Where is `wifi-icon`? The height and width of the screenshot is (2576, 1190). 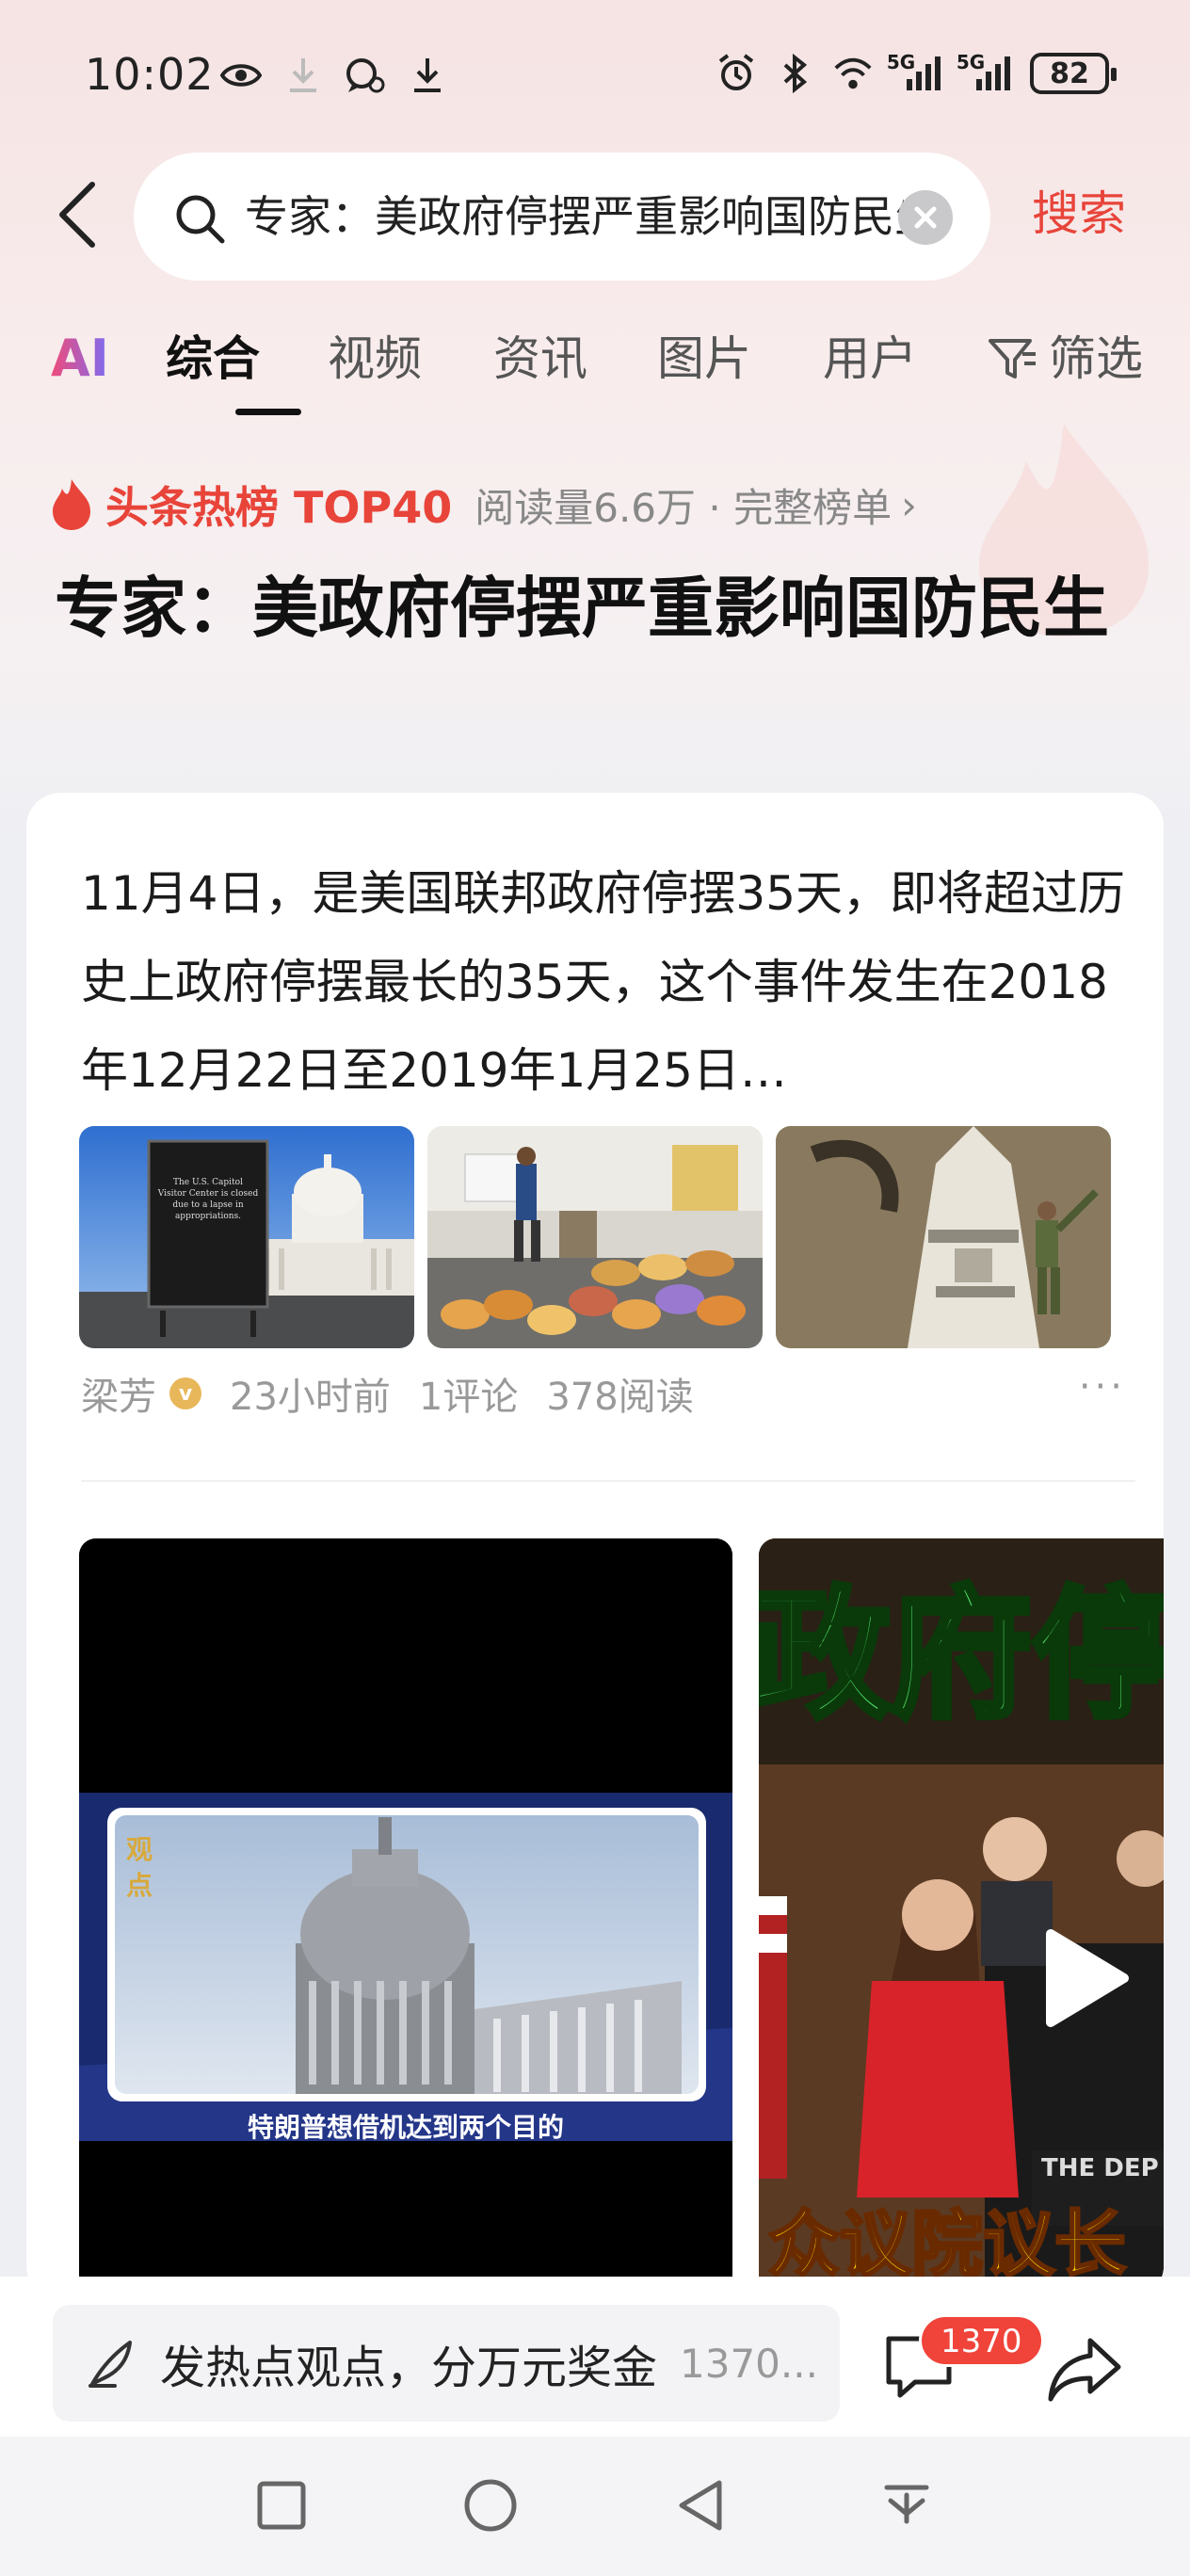 wifi-icon is located at coordinates (853, 73).